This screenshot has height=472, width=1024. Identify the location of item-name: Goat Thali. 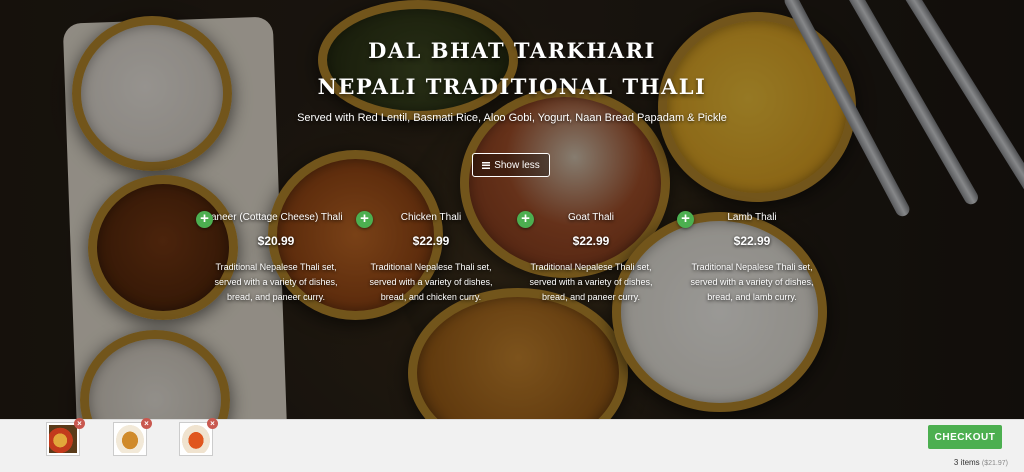
(591, 217).